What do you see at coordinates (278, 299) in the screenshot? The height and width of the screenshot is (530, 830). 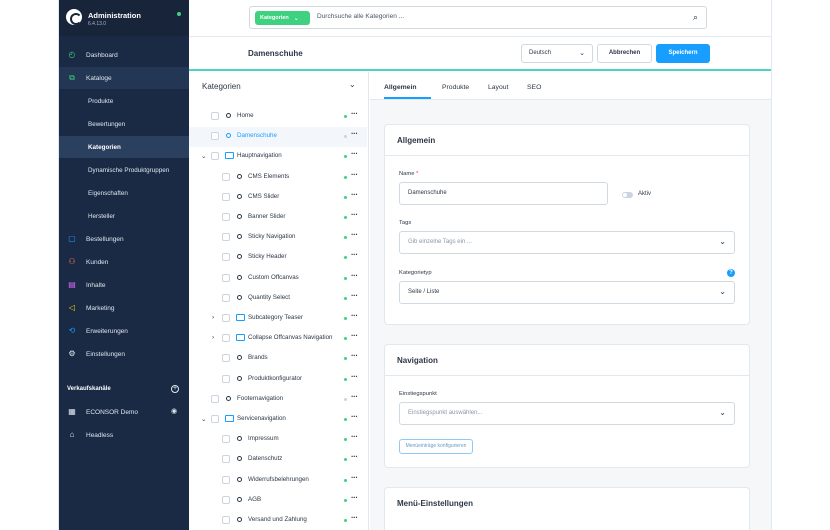 I see `tree-row: Quantity Select ···` at bounding box center [278, 299].